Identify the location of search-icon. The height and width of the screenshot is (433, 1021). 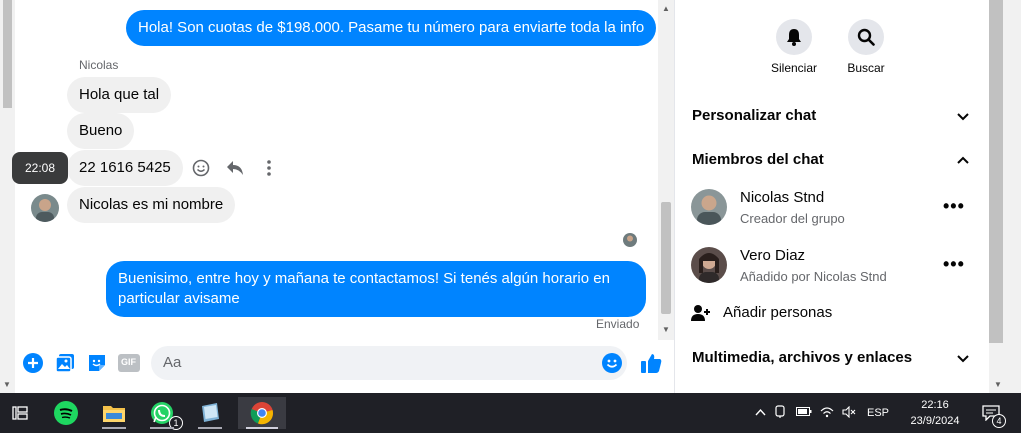
(866, 37).